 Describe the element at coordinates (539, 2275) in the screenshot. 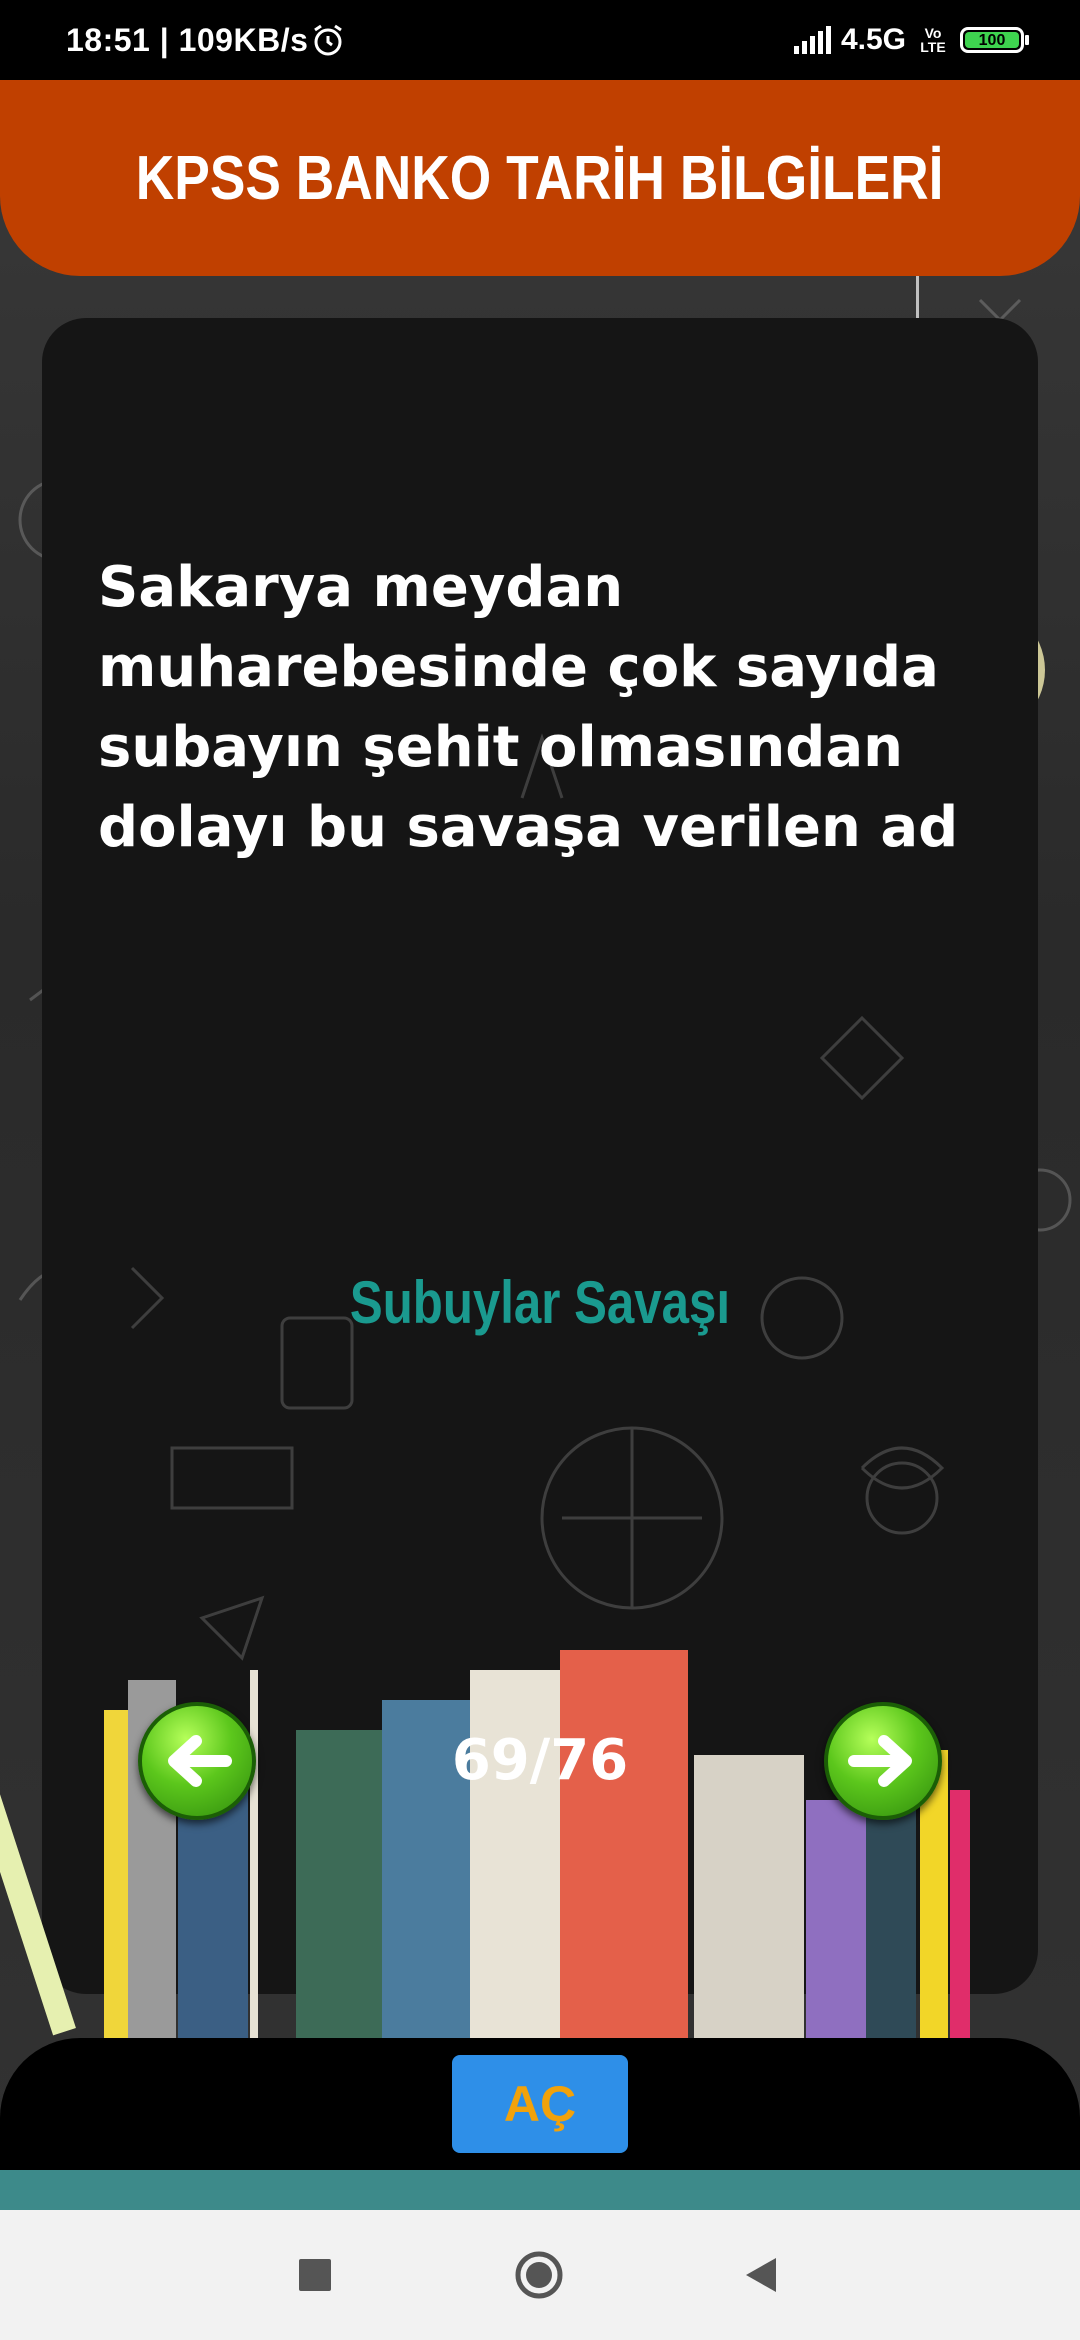

I see `home-button` at that location.